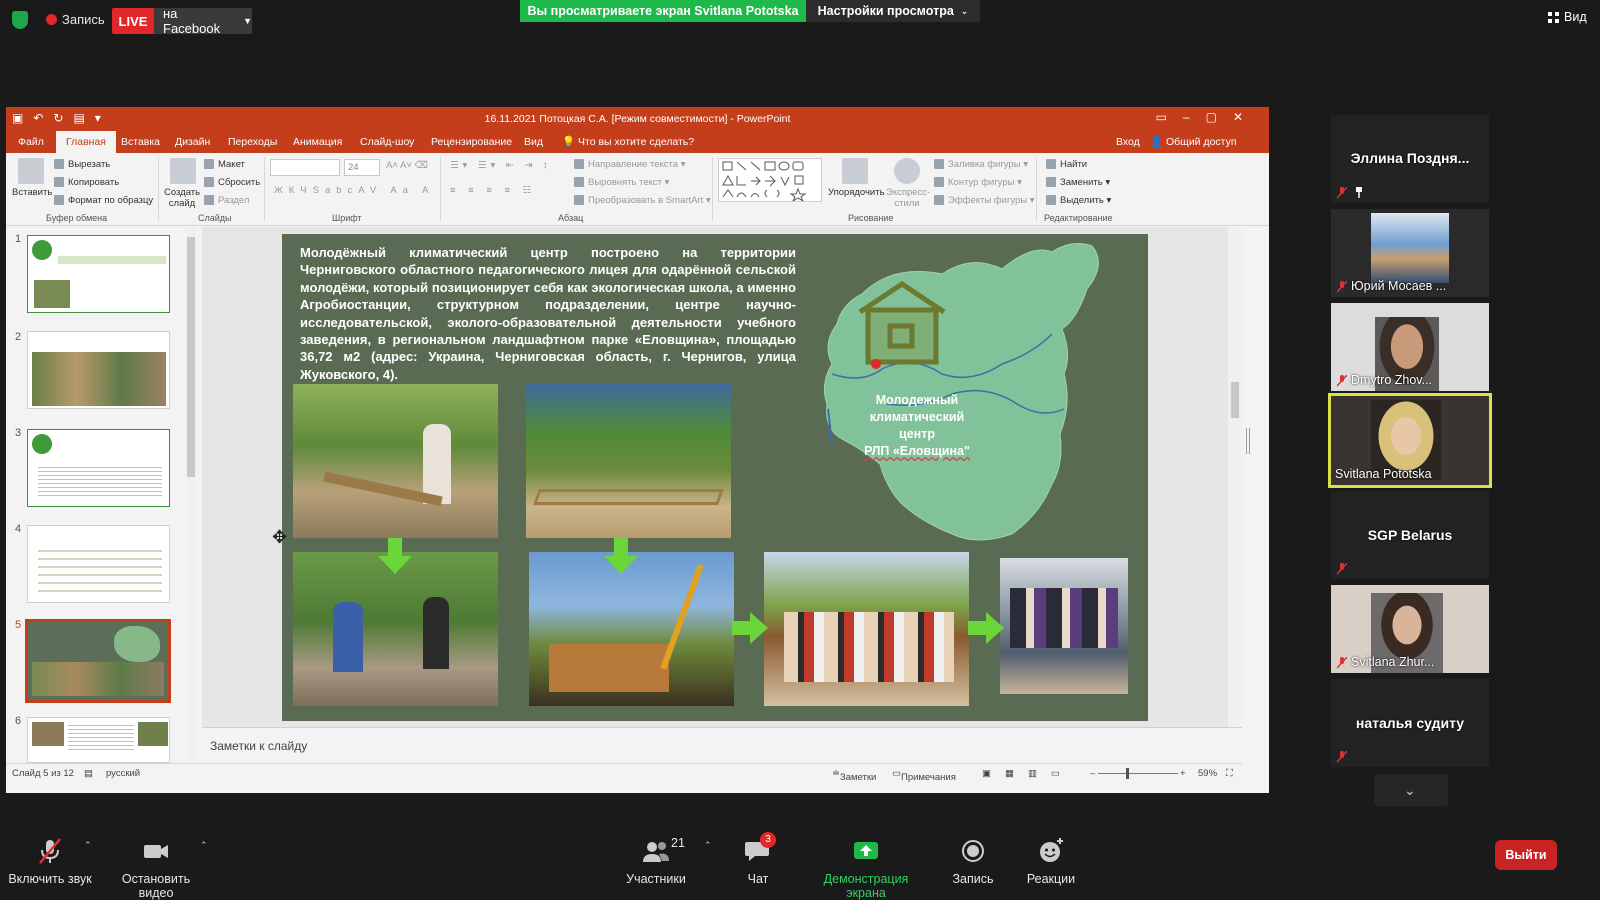 The height and width of the screenshot is (900, 1600). What do you see at coordinates (1410, 723) in the screenshot?
I see `participant-tile: наталья судиту` at bounding box center [1410, 723].